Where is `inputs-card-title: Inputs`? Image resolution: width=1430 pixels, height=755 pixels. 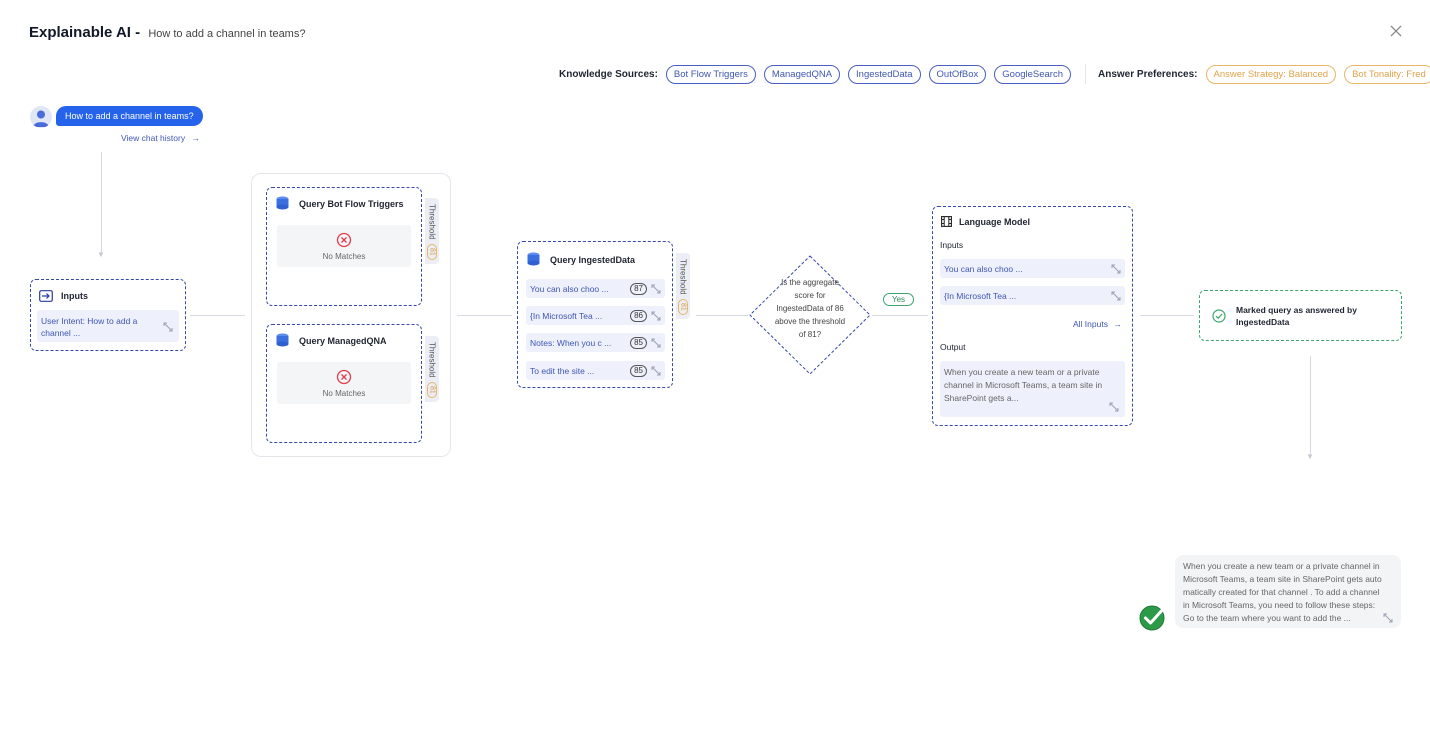 inputs-card-title: Inputs is located at coordinates (74, 296).